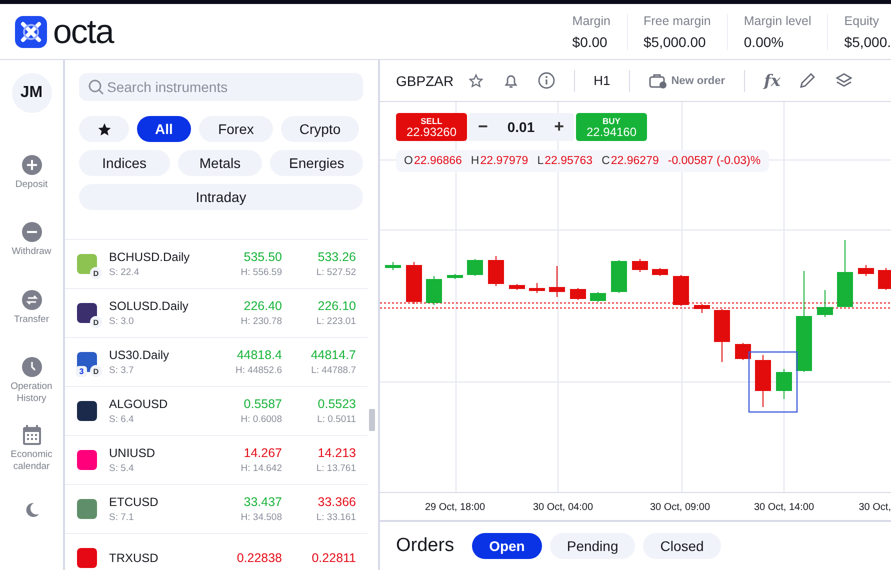 The image size is (891, 570). I want to click on metric-value: 0.00%, so click(764, 42).